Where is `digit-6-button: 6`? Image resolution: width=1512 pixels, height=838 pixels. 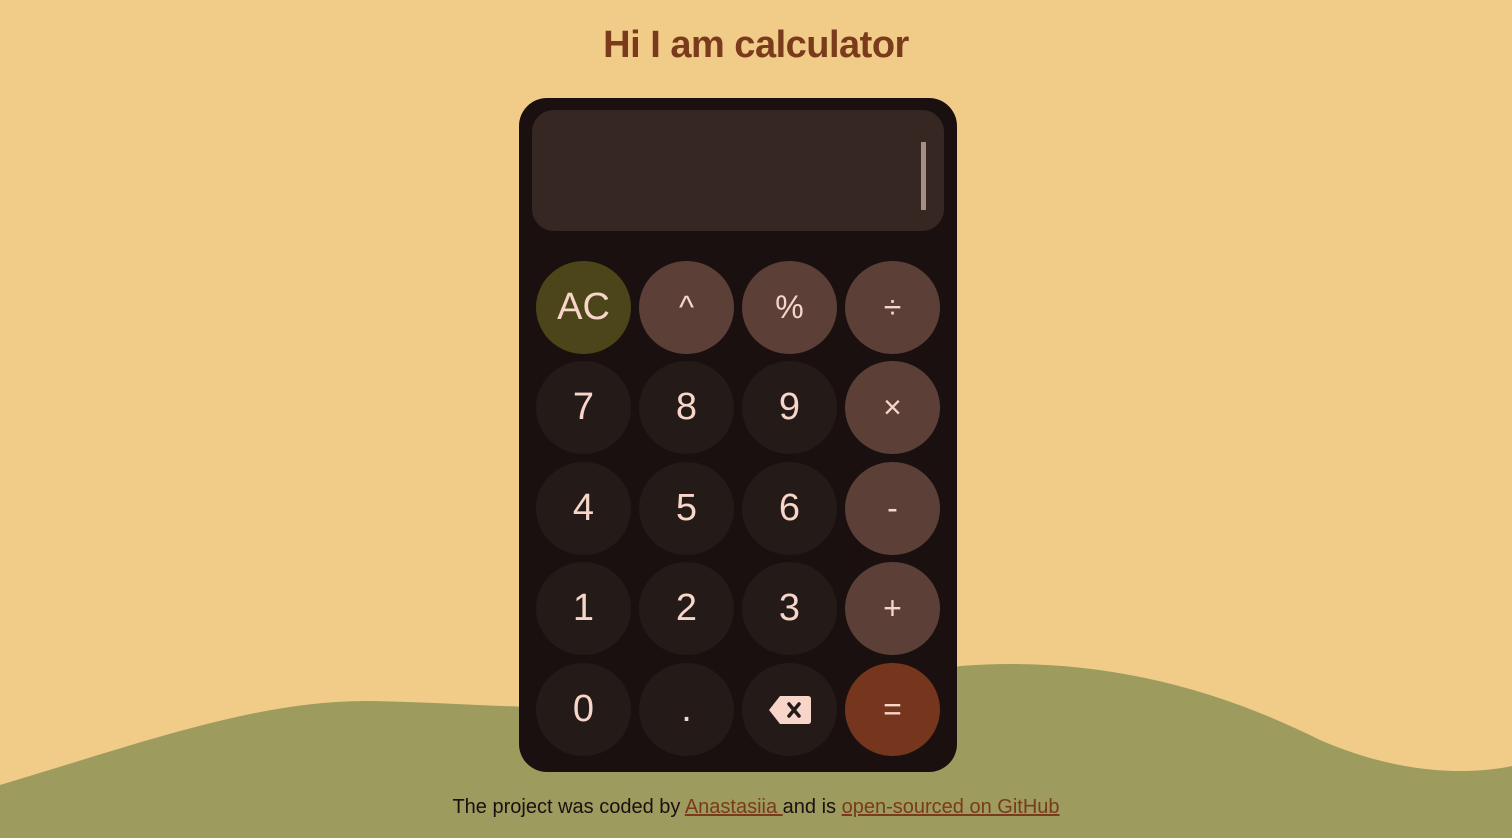 digit-6-button: 6 is located at coordinates (789, 508).